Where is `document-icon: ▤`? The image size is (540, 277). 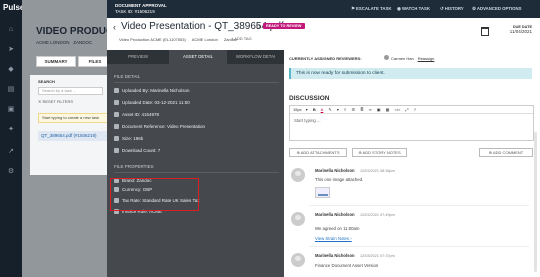
document-icon: ▤ is located at coordinates (11, 90).